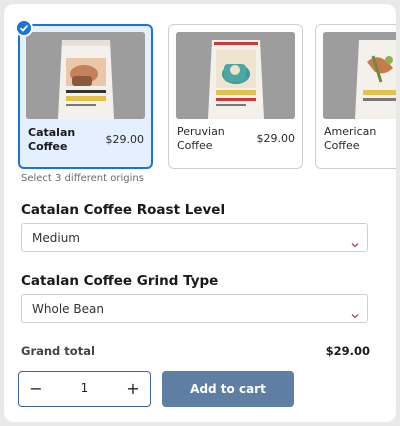 This screenshot has height=426, width=400. Describe the element at coordinates (350, 138) in the screenshot. I see `product-name: American Coffee` at that location.